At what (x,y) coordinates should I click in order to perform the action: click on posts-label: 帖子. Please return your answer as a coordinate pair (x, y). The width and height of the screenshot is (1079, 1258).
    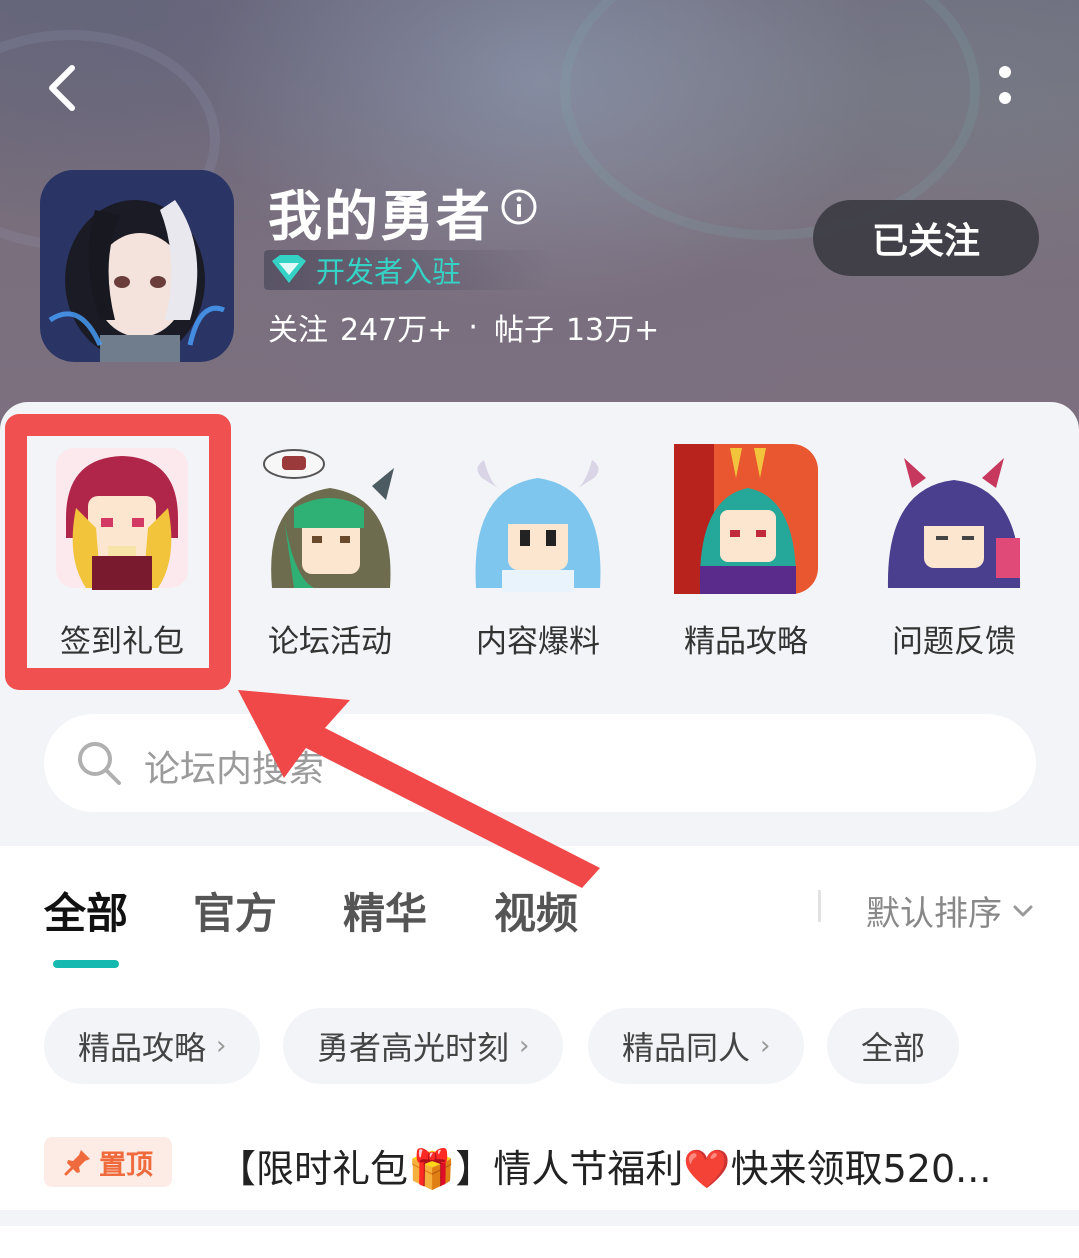
    Looking at the image, I should click on (523, 330).